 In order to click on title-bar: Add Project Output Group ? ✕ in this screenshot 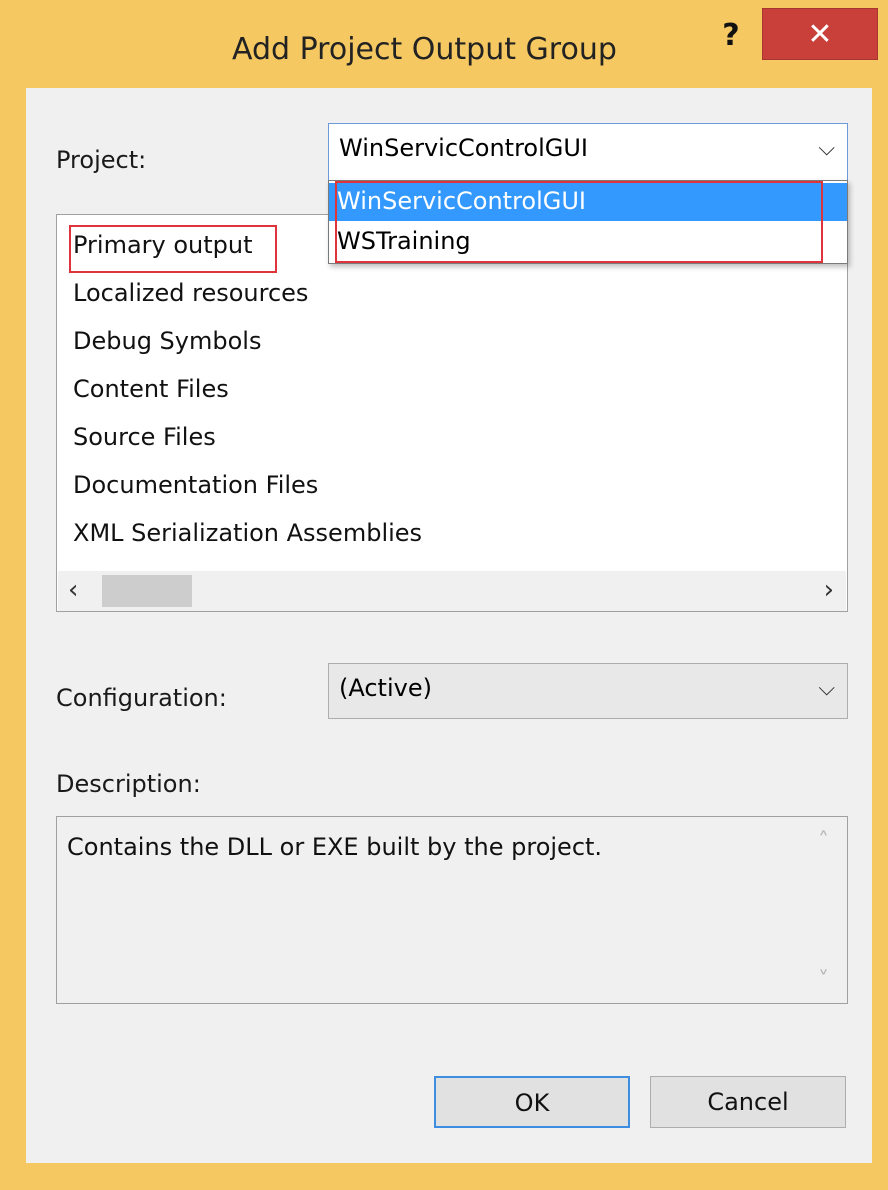, I will do `click(444, 44)`.